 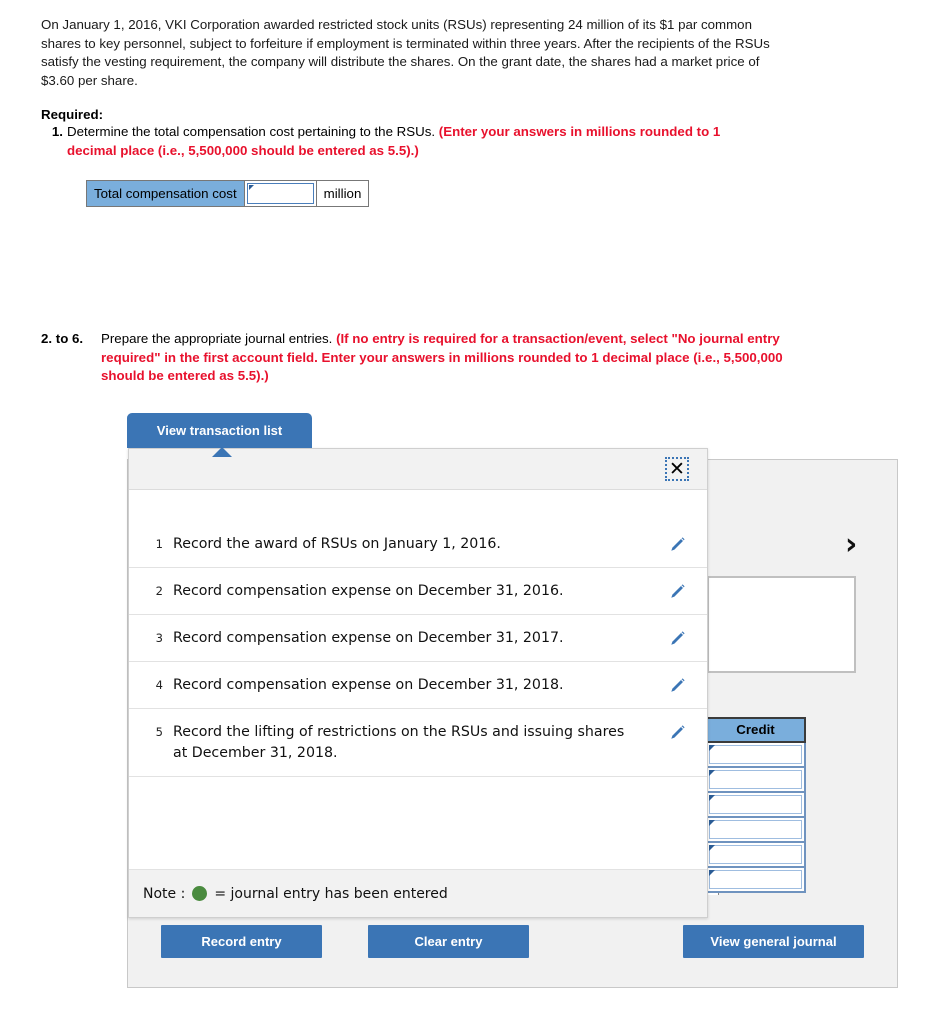 I want to click on tab-notch-icon, so click(x=222, y=452).